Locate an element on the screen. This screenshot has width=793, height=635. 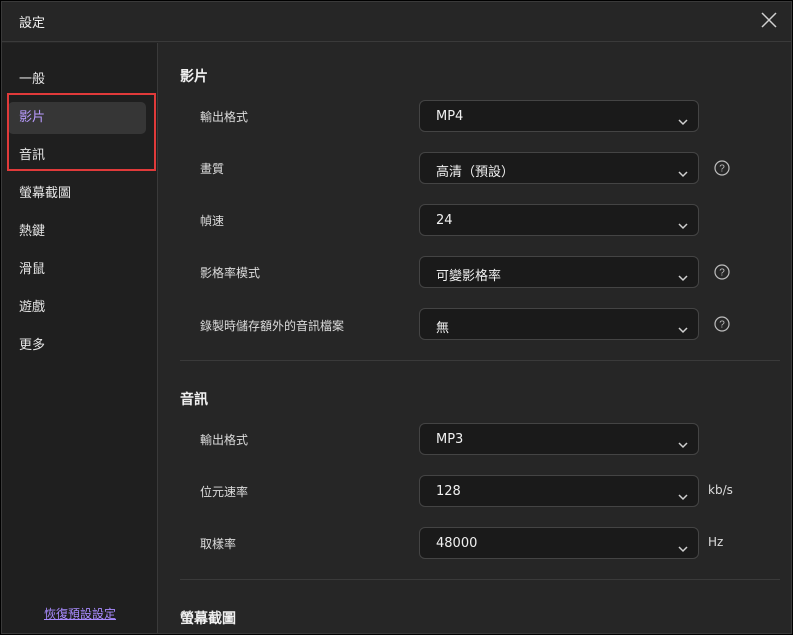
audio-output-format-label: 輸出格式 is located at coordinates (224, 440).